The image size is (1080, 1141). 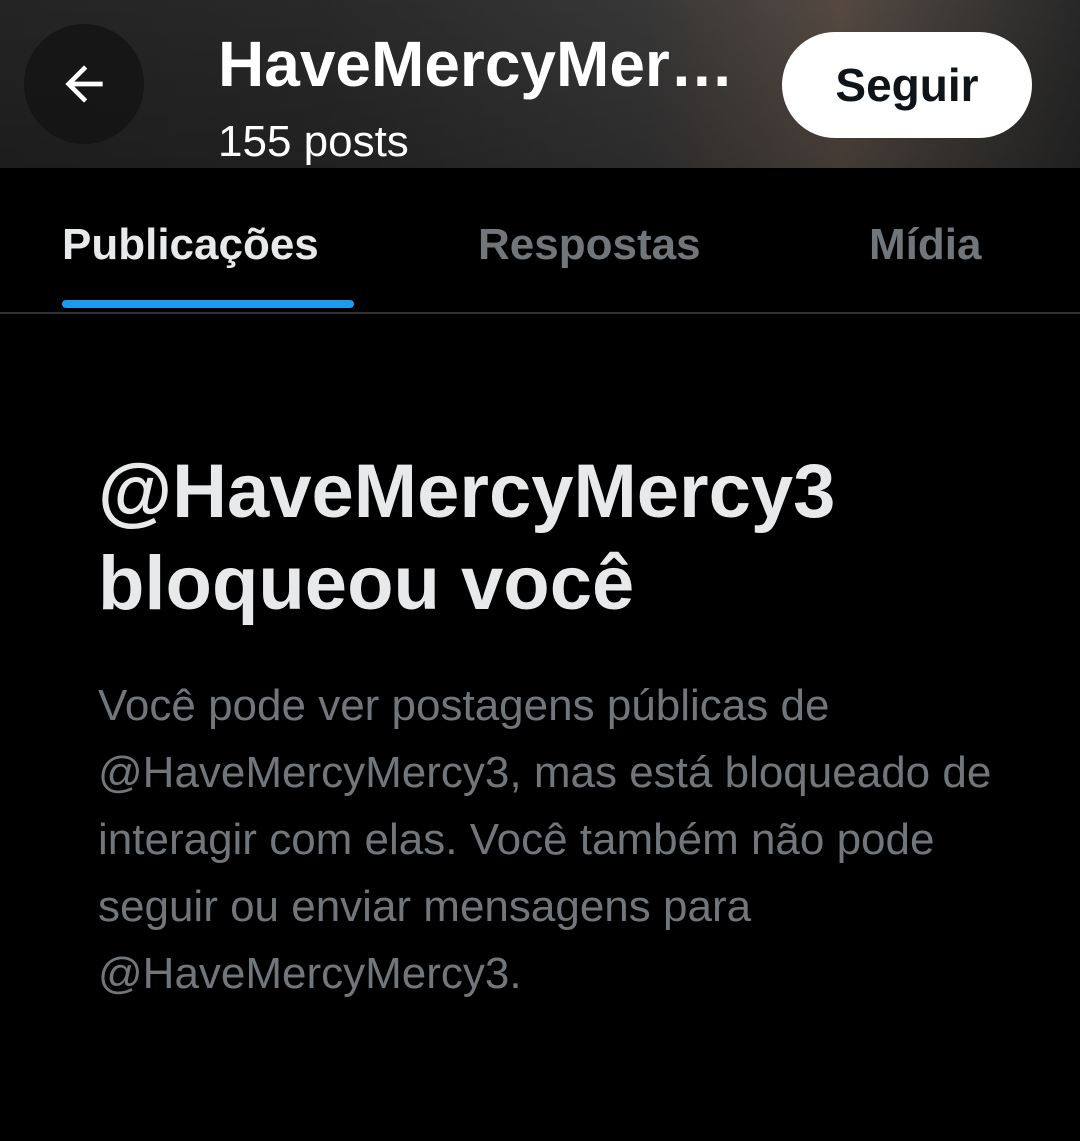 What do you see at coordinates (208, 304) in the screenshot?
I see `active-tab-indicator` at bounding box center [208, 304].